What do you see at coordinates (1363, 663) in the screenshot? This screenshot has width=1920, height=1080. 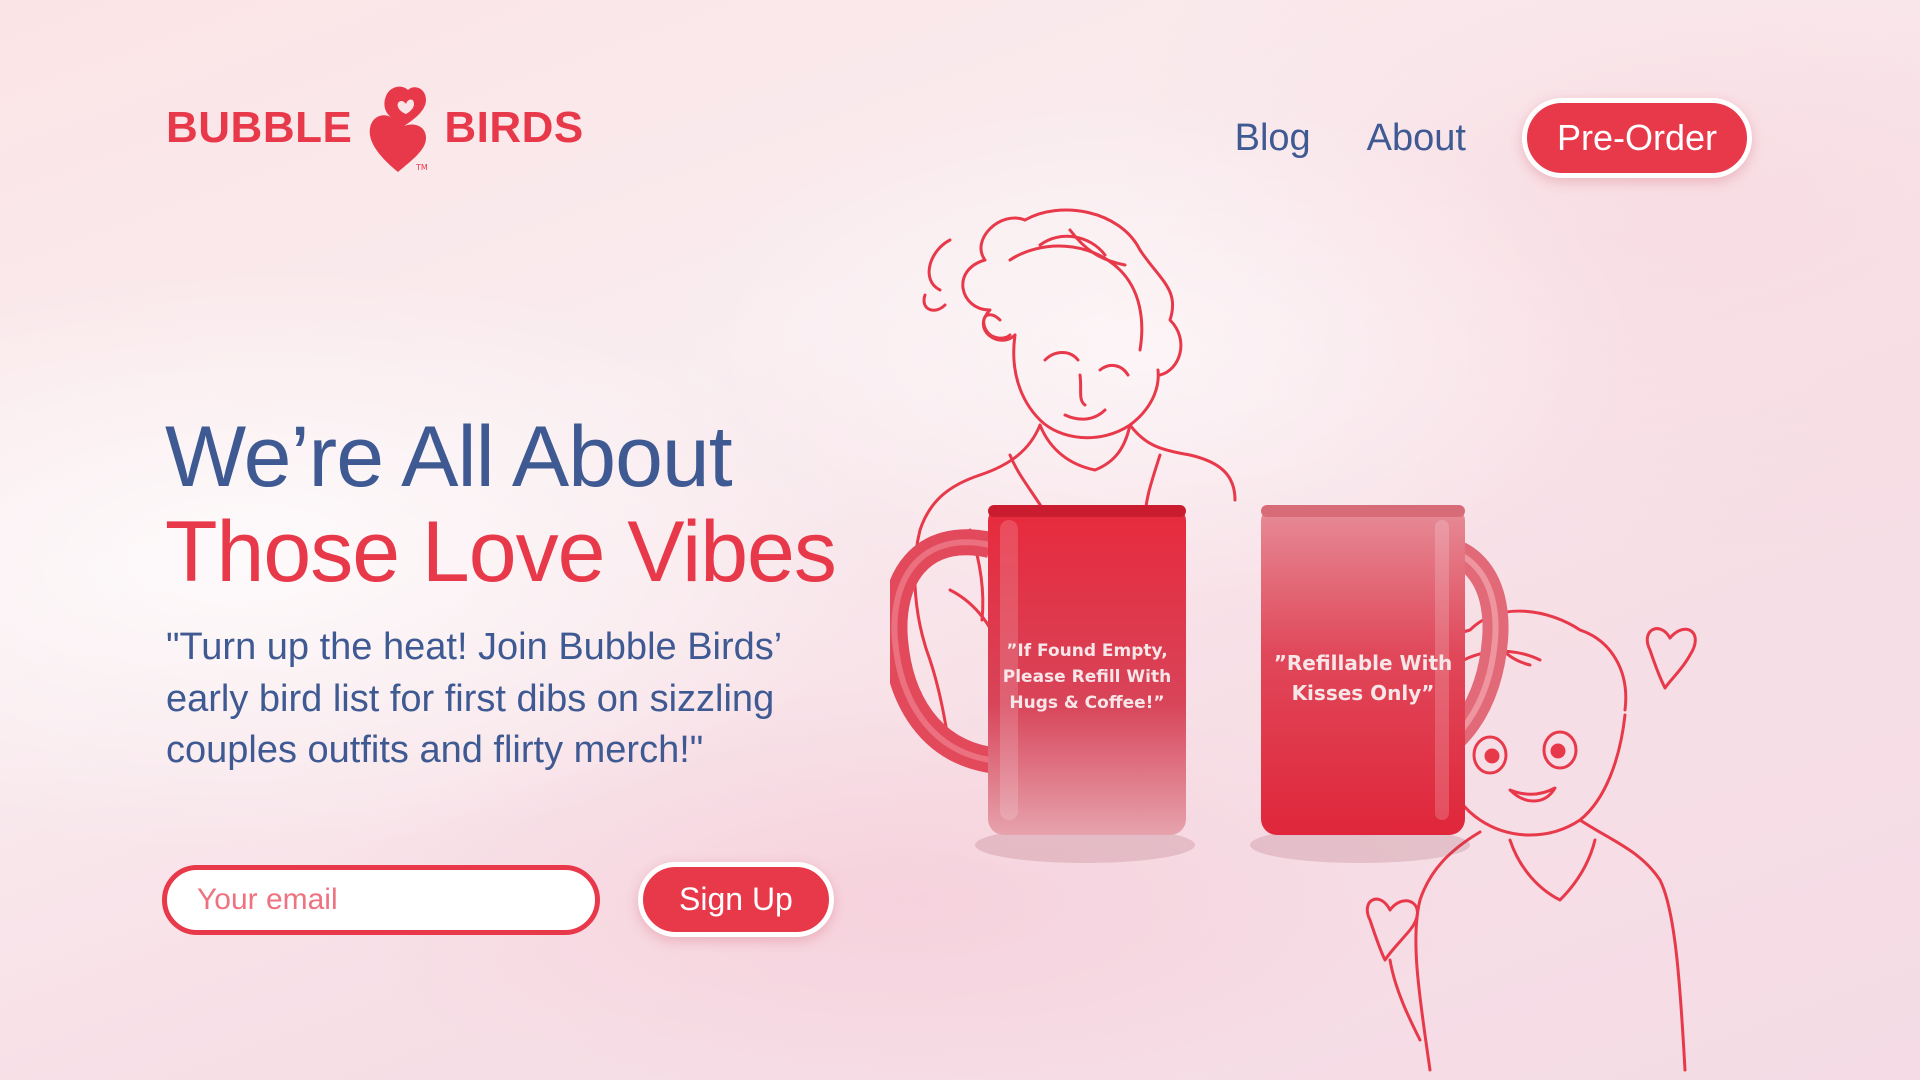 I see `mug-right-line-1: ”Refillable With` at bounding box center [1363, 663].